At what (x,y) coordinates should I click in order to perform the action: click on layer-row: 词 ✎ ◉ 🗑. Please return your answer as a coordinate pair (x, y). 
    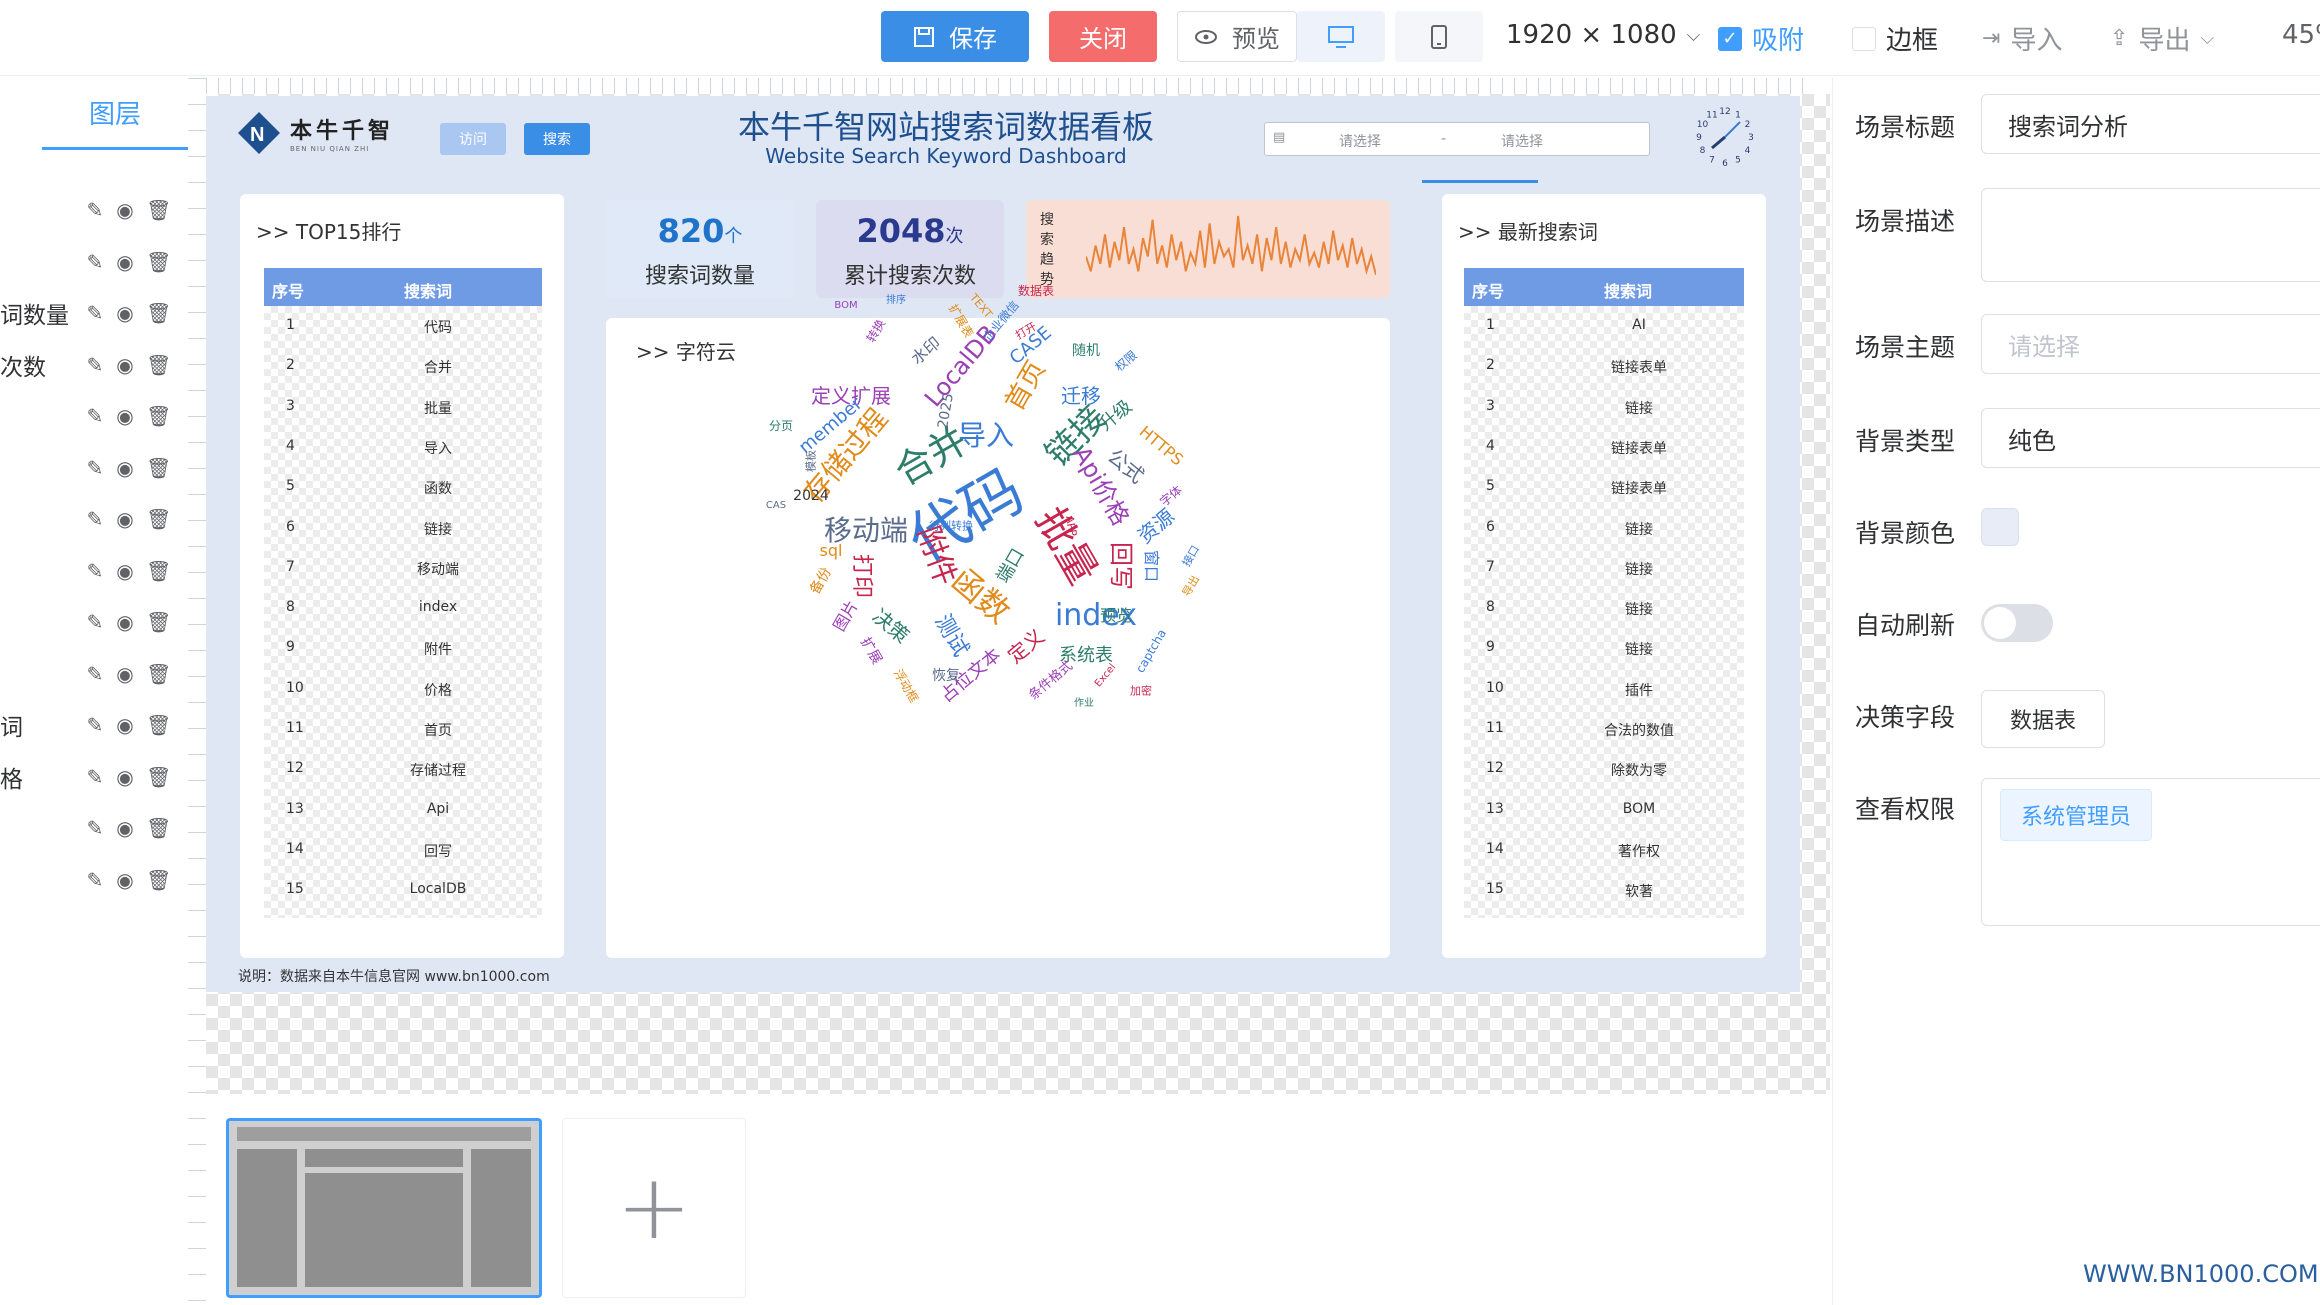
    Looking at the image, I should click on (94, 725).